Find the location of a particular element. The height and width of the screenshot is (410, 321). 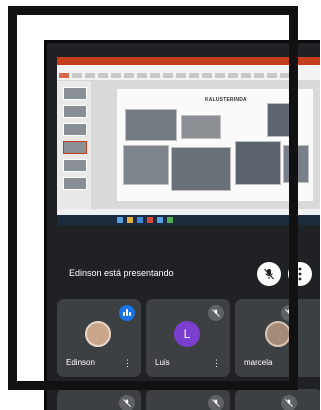

ppt-ribbon is located at coordinates (188, 73).